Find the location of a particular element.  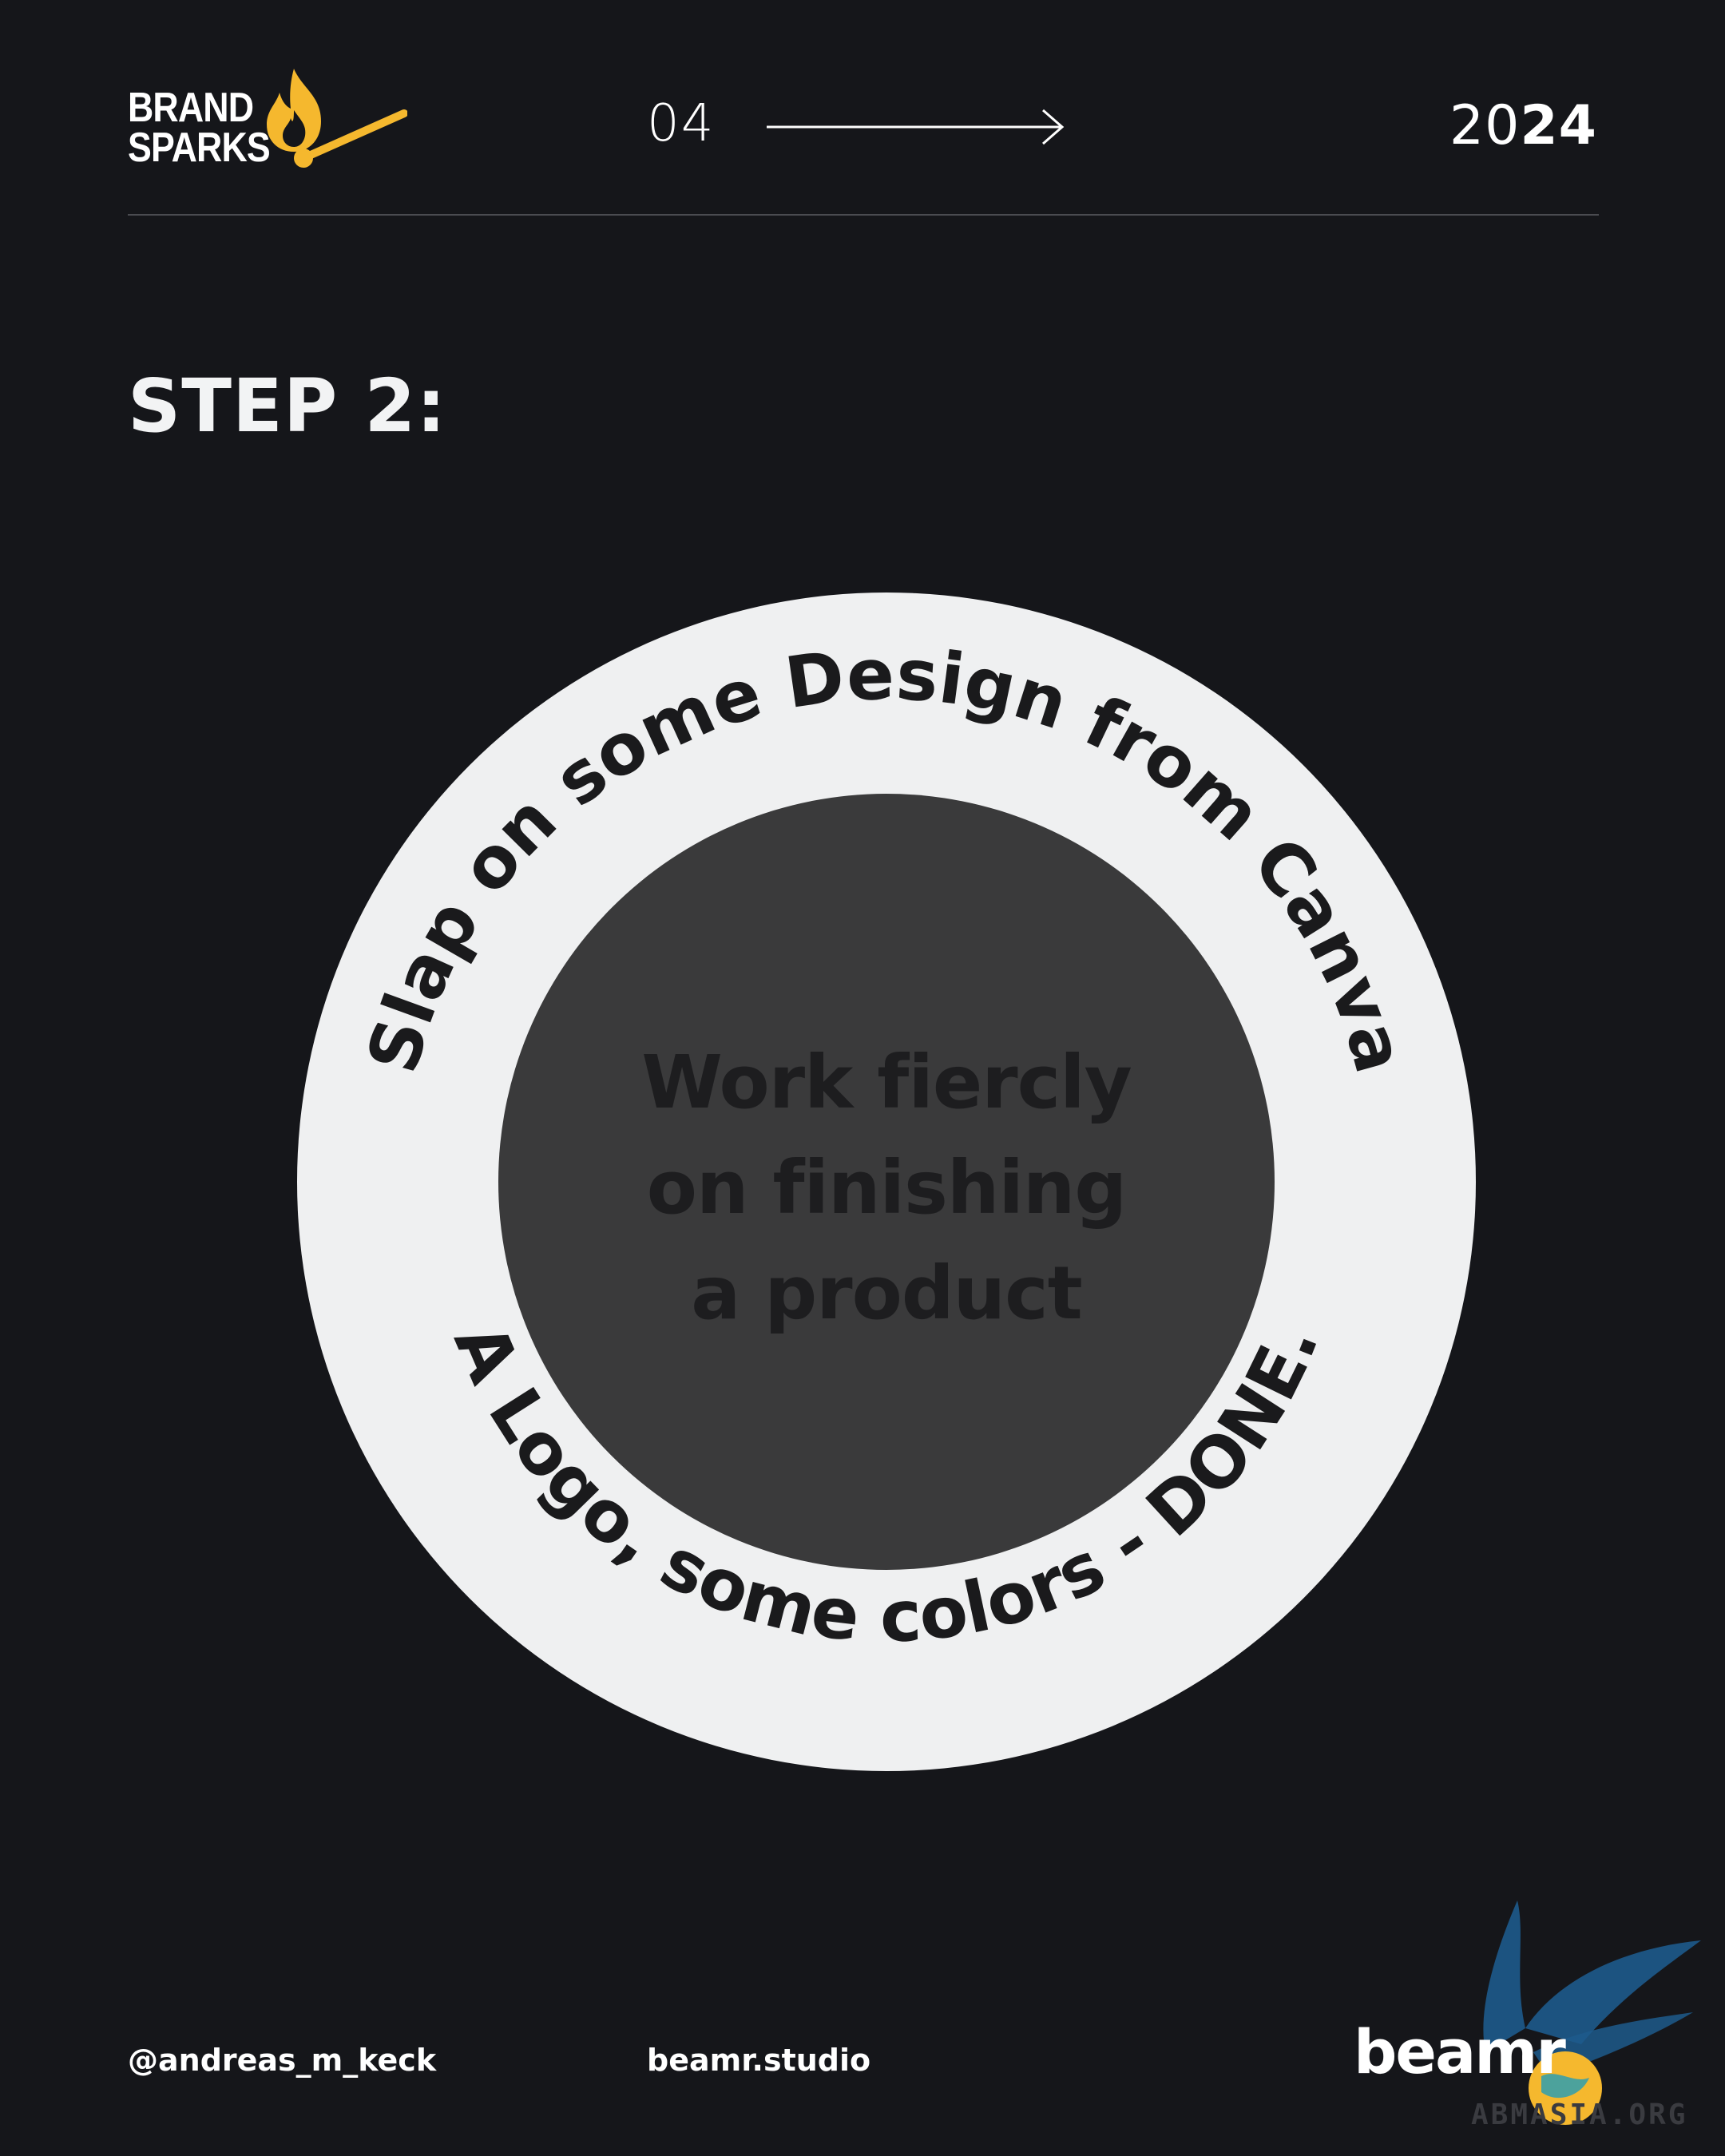

brand-logo: BRAND SPARKS is located at coordinates (267, 120).